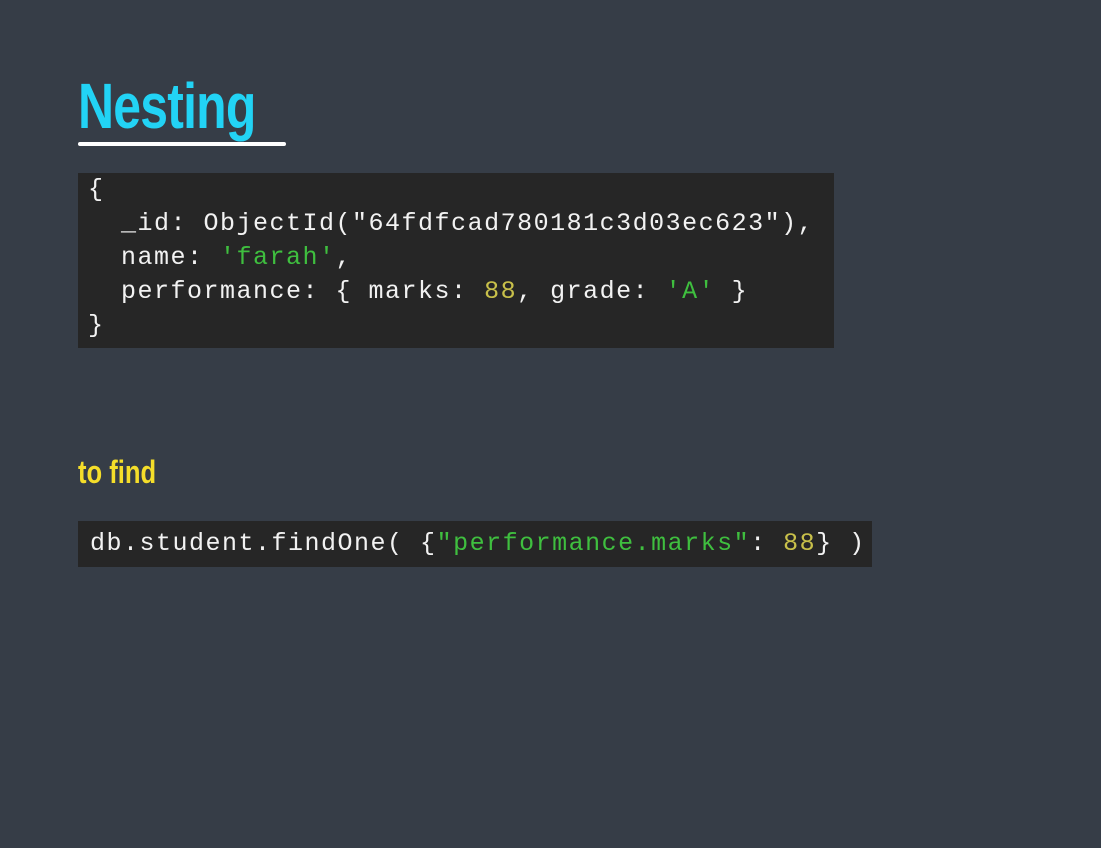 Image resolution: width=1101 pixels, height=848 pixels. Describe the element at coordinates (800, 543) in the screenshot. I see `query-value: 88` at that location.